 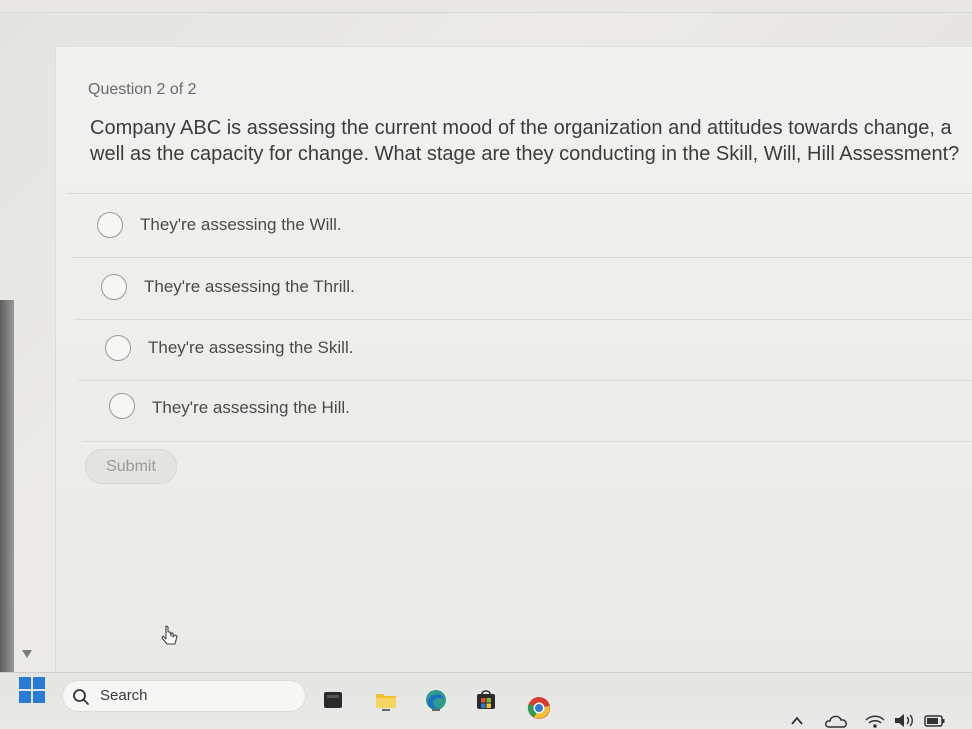 What do you see at coordinates (875, 720) in the screenshot?
I see `wifi-icon` at bounding box center [875, 720].